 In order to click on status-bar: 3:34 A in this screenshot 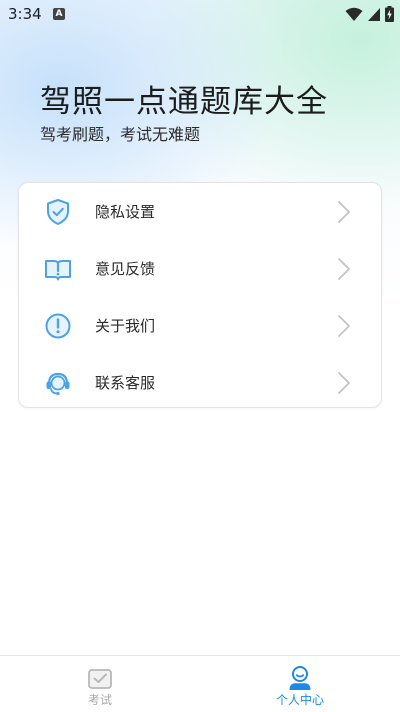, I will do `click(200, 15)`.